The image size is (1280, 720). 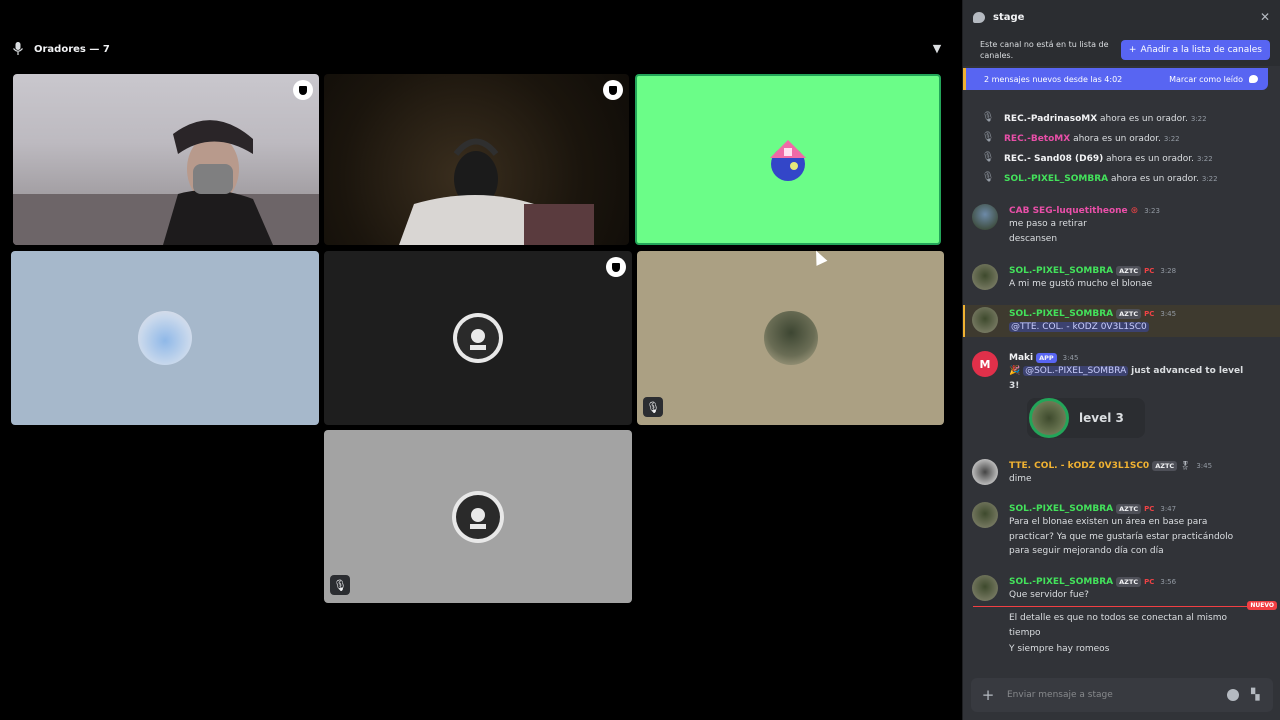 I want to click on message-text: Y siempre hay romeos, so click(x=1059, y=649).